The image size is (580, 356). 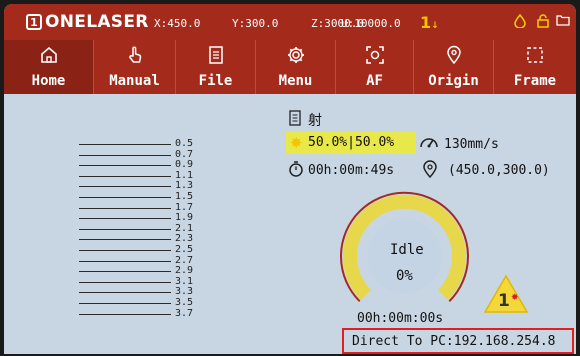 What do you see at coordinates (184, 228) in the screenshot?
I see `scale-label: 2.1` at bounding box center [184, 228].